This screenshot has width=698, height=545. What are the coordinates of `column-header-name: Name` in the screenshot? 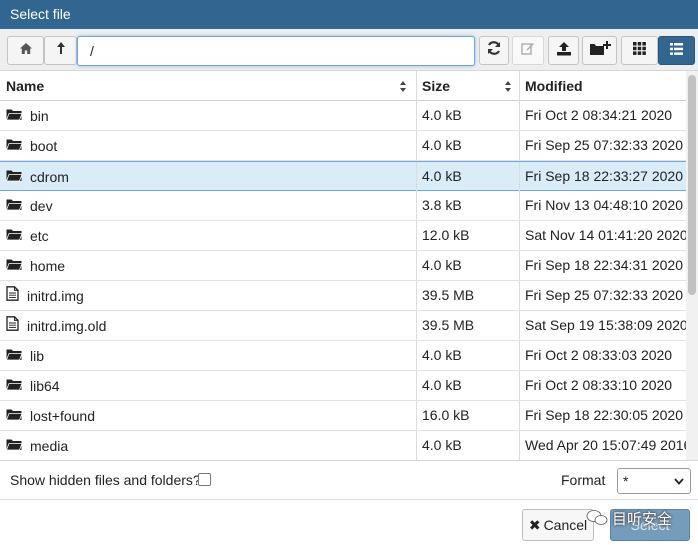 It's located at (207, 86).